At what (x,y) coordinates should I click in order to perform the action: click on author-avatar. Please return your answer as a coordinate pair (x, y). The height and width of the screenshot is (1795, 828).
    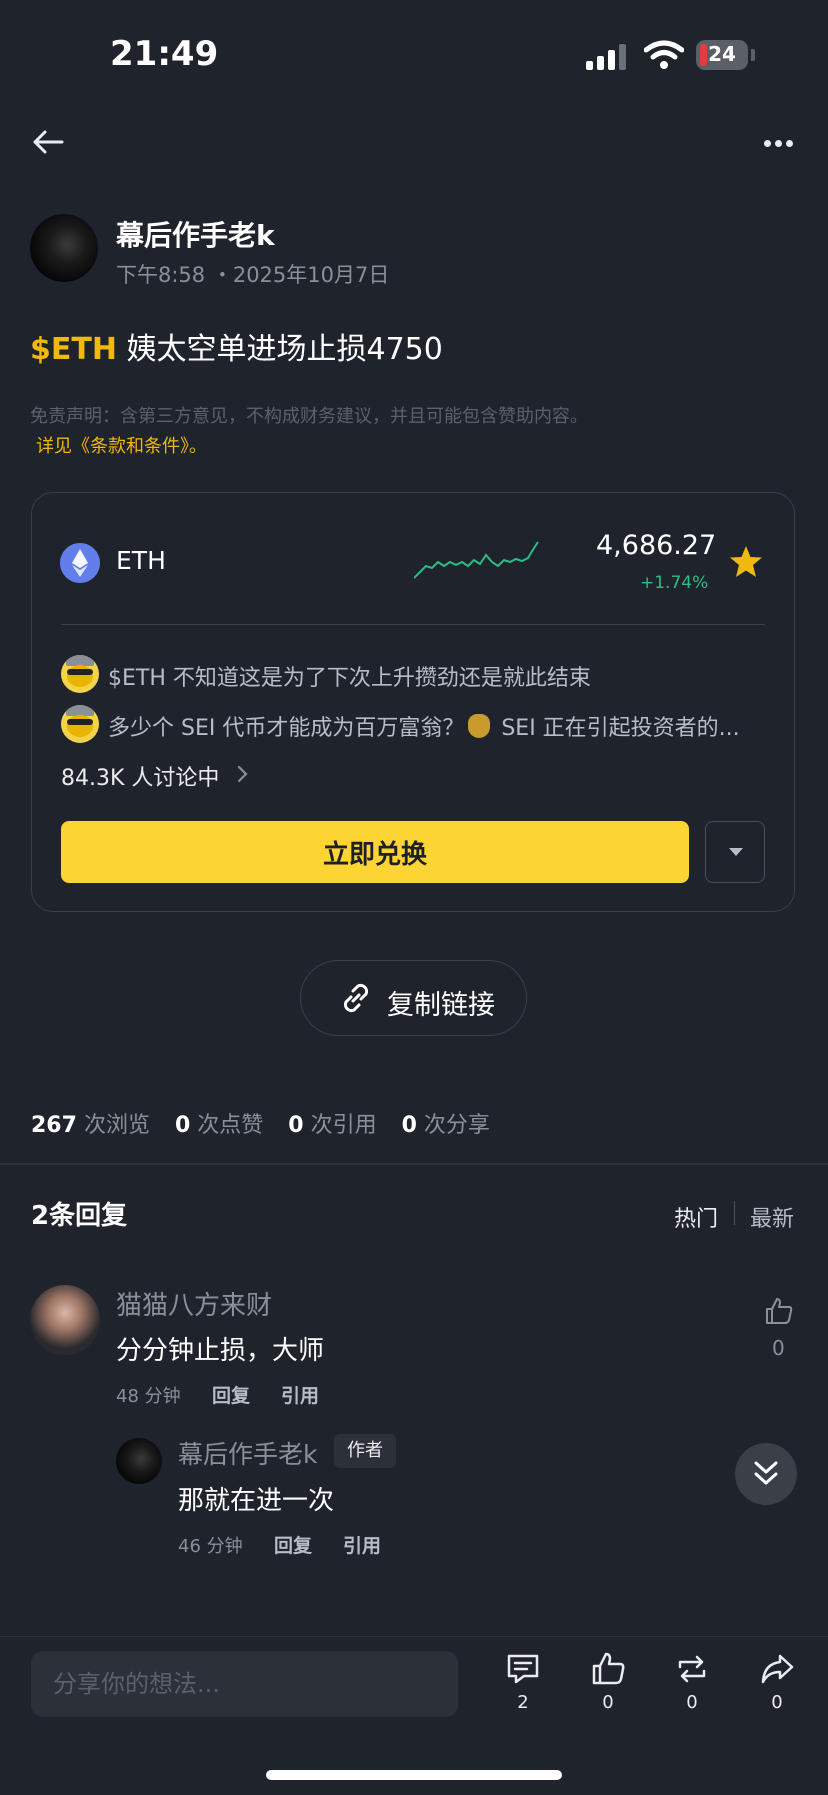
    Looking at the image, I should click on (64, 248).